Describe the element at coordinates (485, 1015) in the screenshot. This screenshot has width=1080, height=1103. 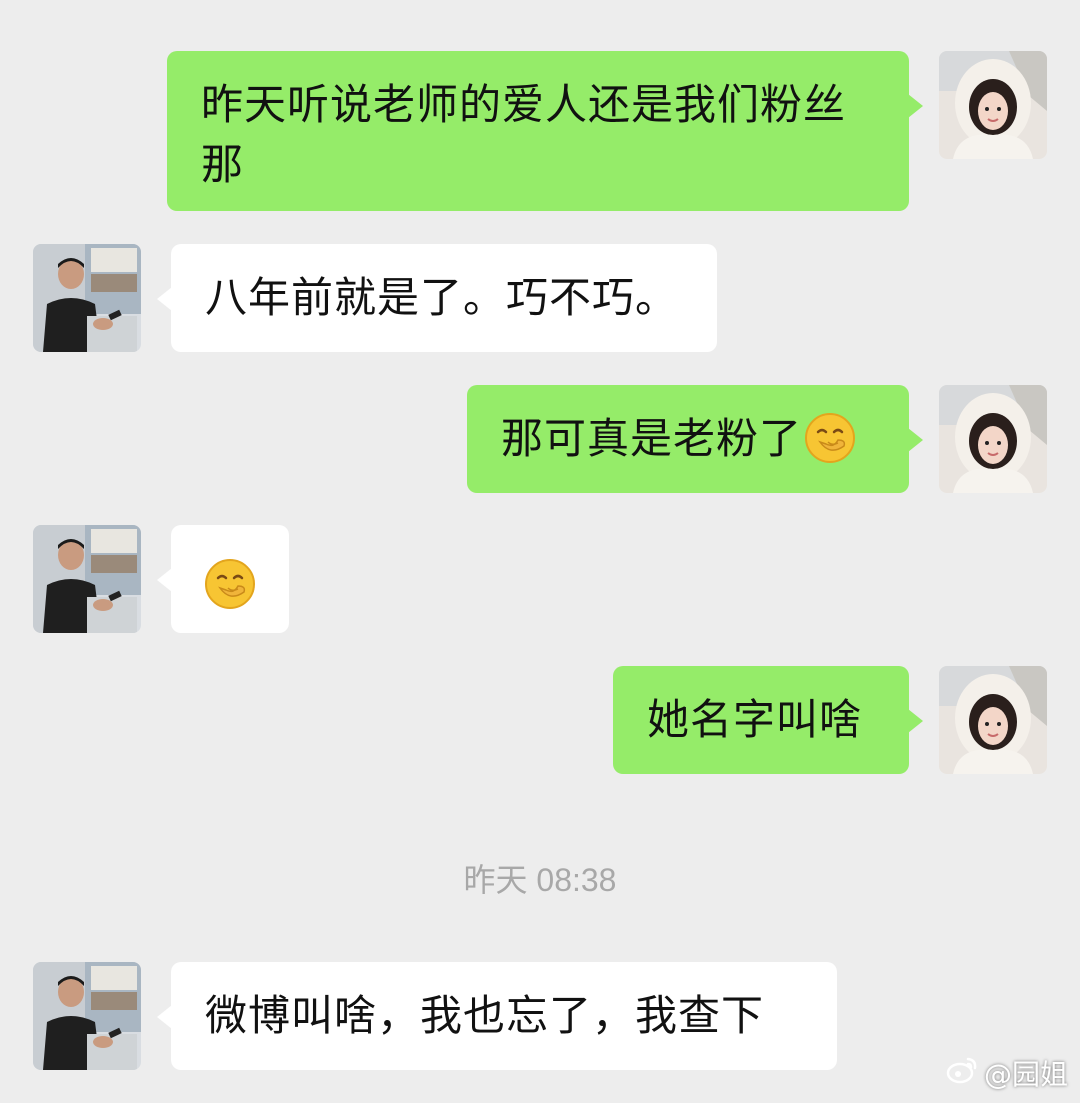
I see `message-text: 微博叫啥，我也忘了，我查下` at that location.